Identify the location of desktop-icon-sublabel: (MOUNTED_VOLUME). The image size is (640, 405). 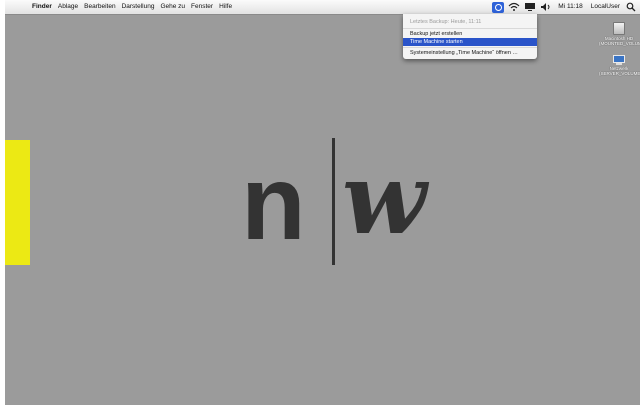
(619, 43).